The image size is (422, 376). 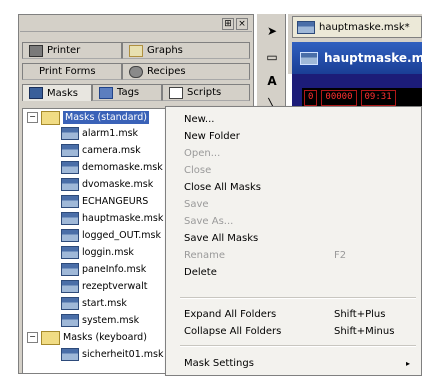 What do you see at coordinates (373, 58) in the screenshot?
I see `editor-title: hauptmaske.msk` at bounding box center [373, 58].